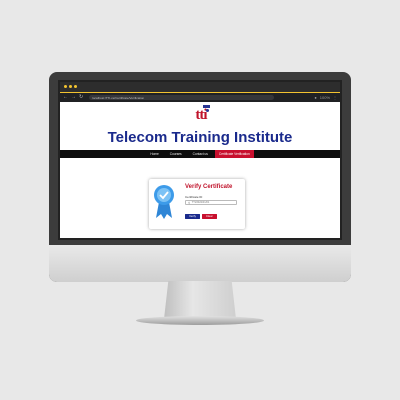 Image resolution: width=400 pixels, height=400 pixels. What do you see at coordinates (65, 97) in the screenshot?
I see `back-icon: ←` at bounding box center [65, 97].